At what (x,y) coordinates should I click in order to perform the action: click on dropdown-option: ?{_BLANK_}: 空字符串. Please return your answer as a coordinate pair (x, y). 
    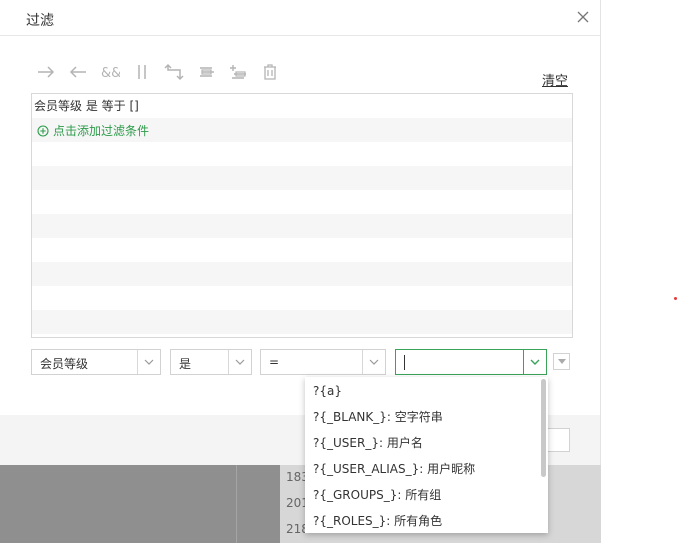
    Looking at the image, I should click on (378, 417).